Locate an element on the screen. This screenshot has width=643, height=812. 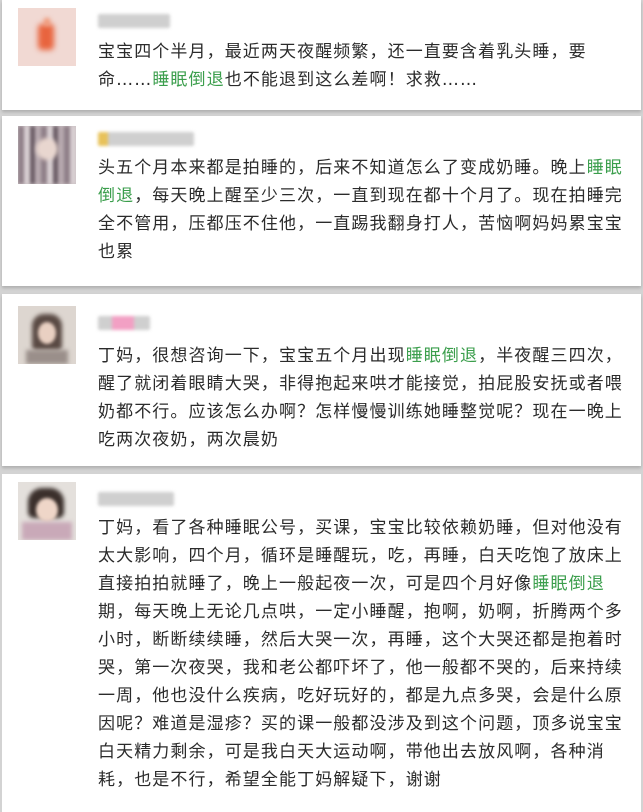
comment-text-part: 头五个月本来都是拍睡的，后来不知道怎么了变成奶睡。晚上 is located at coordinates (342, 168).